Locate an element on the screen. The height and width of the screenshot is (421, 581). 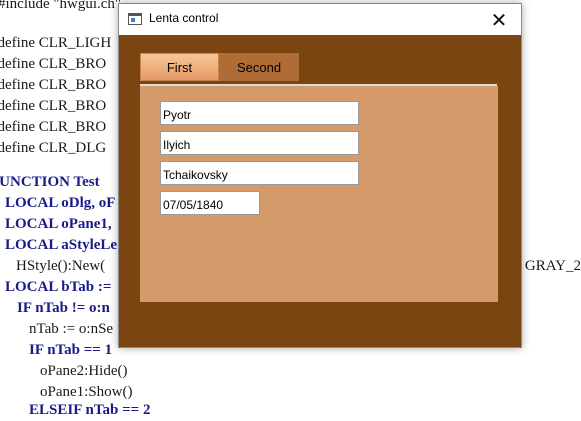
last-name-field is located at coordinates (259, 173).